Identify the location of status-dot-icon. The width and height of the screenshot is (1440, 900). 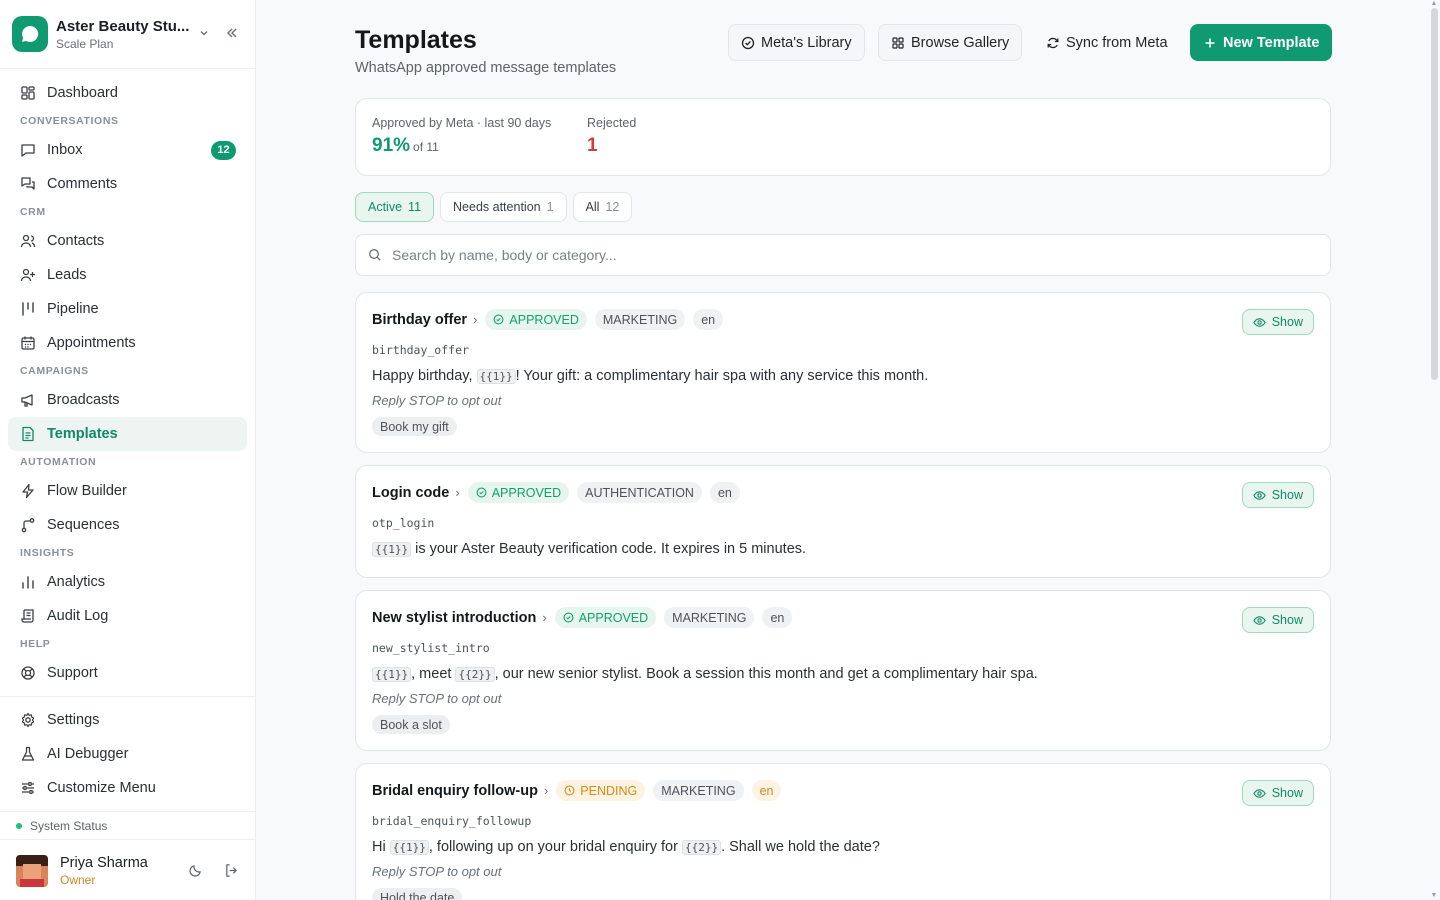
(19, 825).